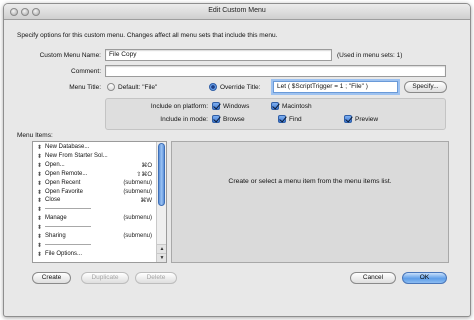 The width and height of the screenshot is (474, 320). What do you see at coordinates (179, 106) in the screenshot?
I see `include-platform-label: Include on platform:` at bounding box center [179, 106].